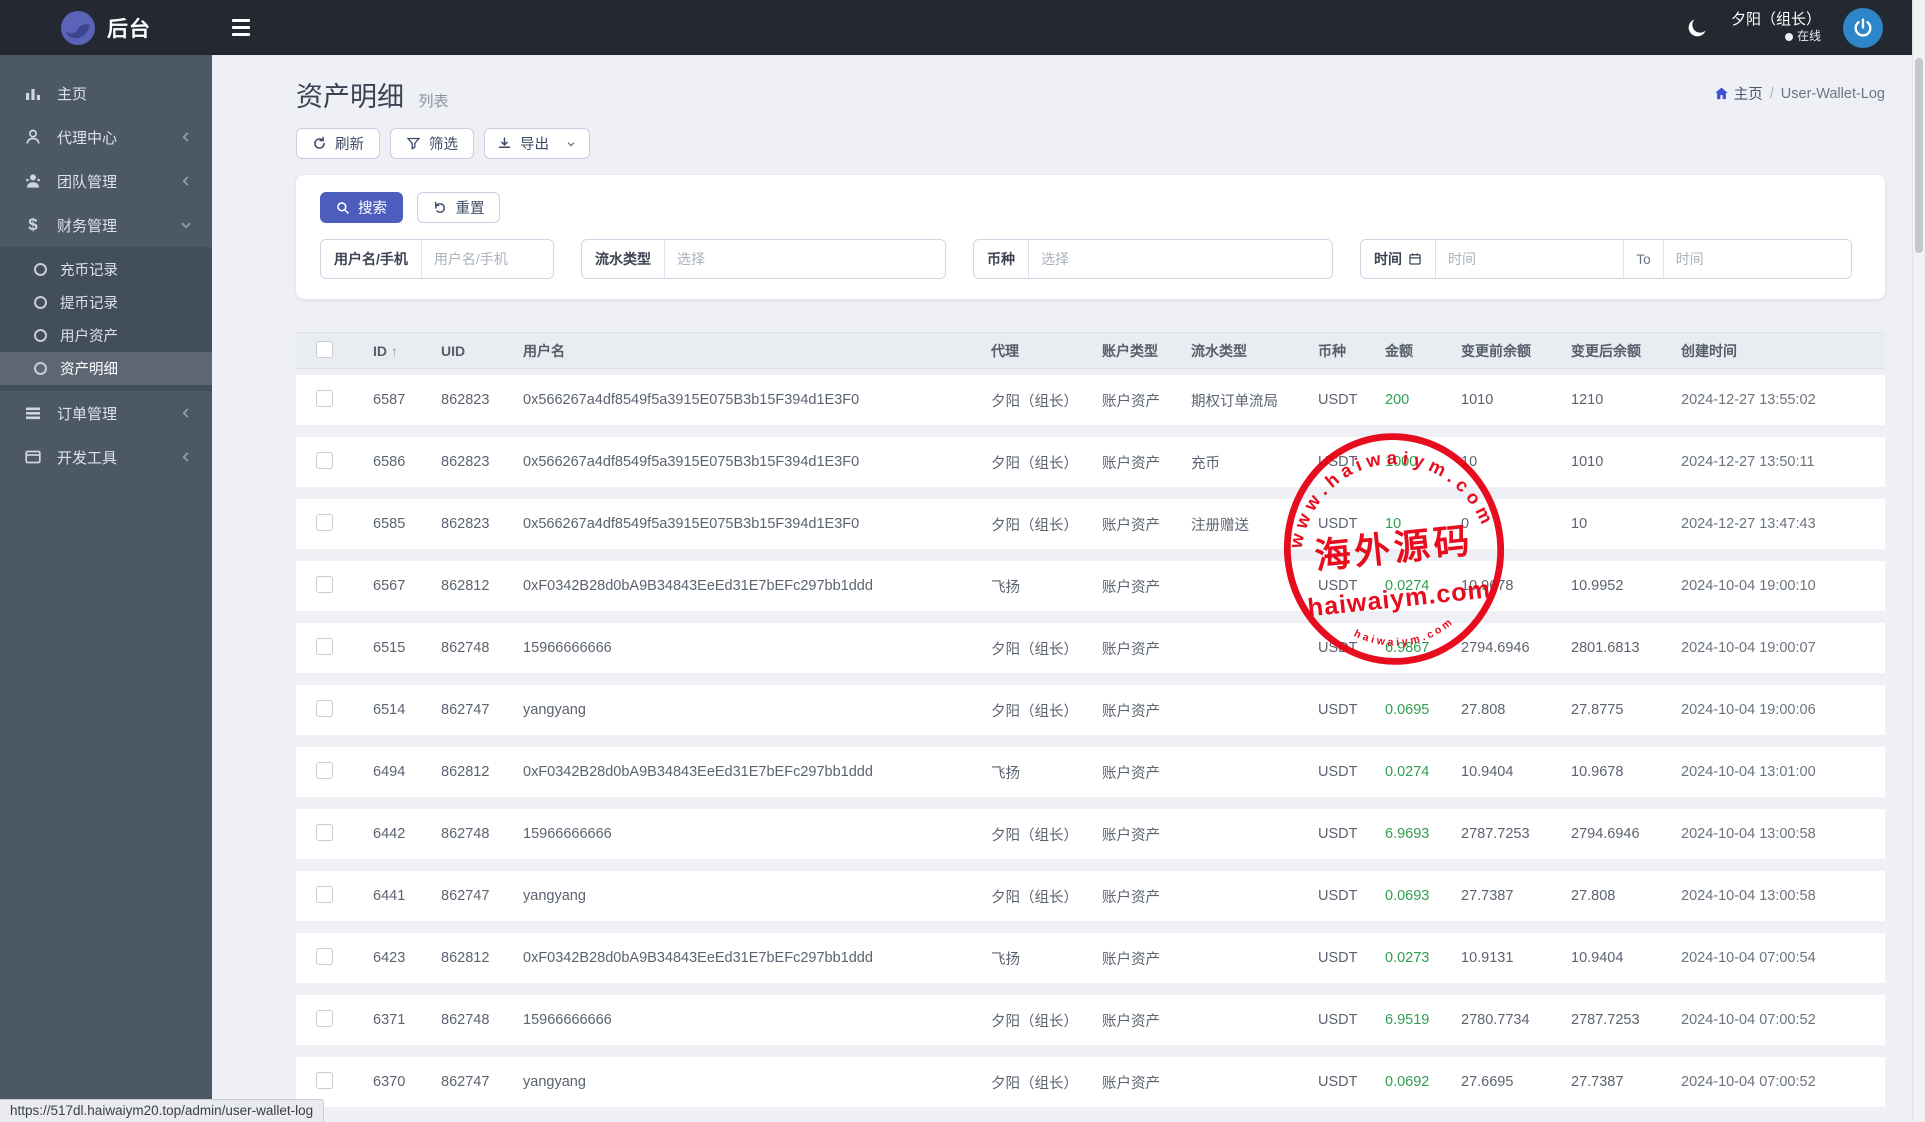 The width and height of the screenshot is (1925, 1122). Describe the element at coordinates (459, 207) in the screenshot. I see `reset-button: 重置` at that location.